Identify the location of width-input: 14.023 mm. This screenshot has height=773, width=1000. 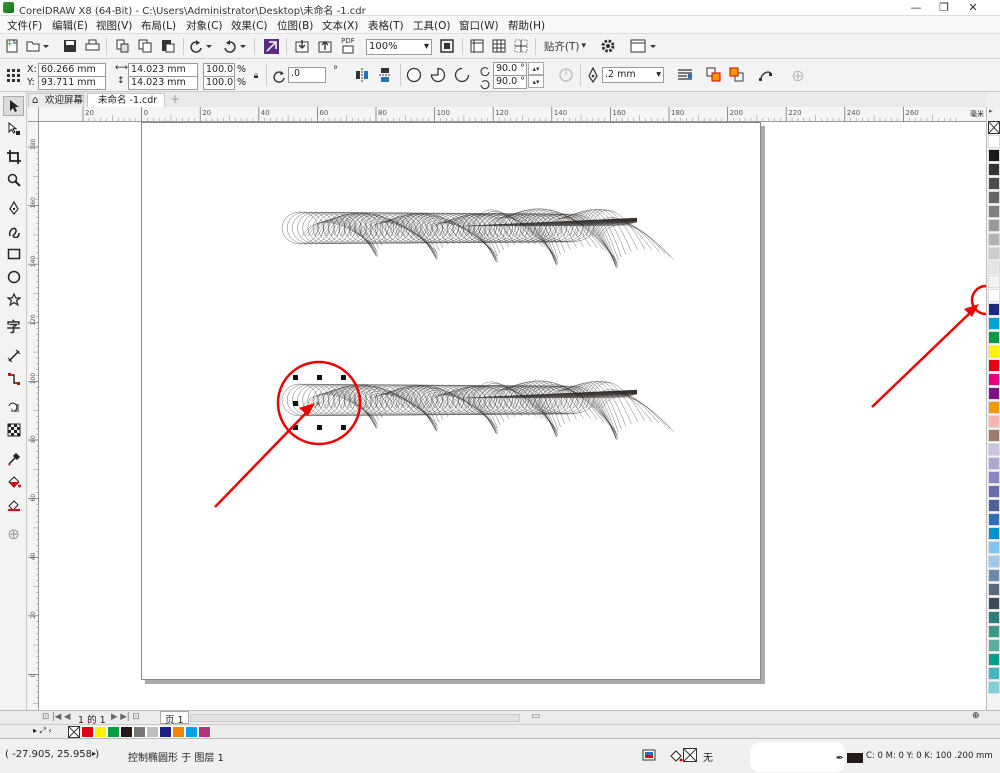
(163, 70).